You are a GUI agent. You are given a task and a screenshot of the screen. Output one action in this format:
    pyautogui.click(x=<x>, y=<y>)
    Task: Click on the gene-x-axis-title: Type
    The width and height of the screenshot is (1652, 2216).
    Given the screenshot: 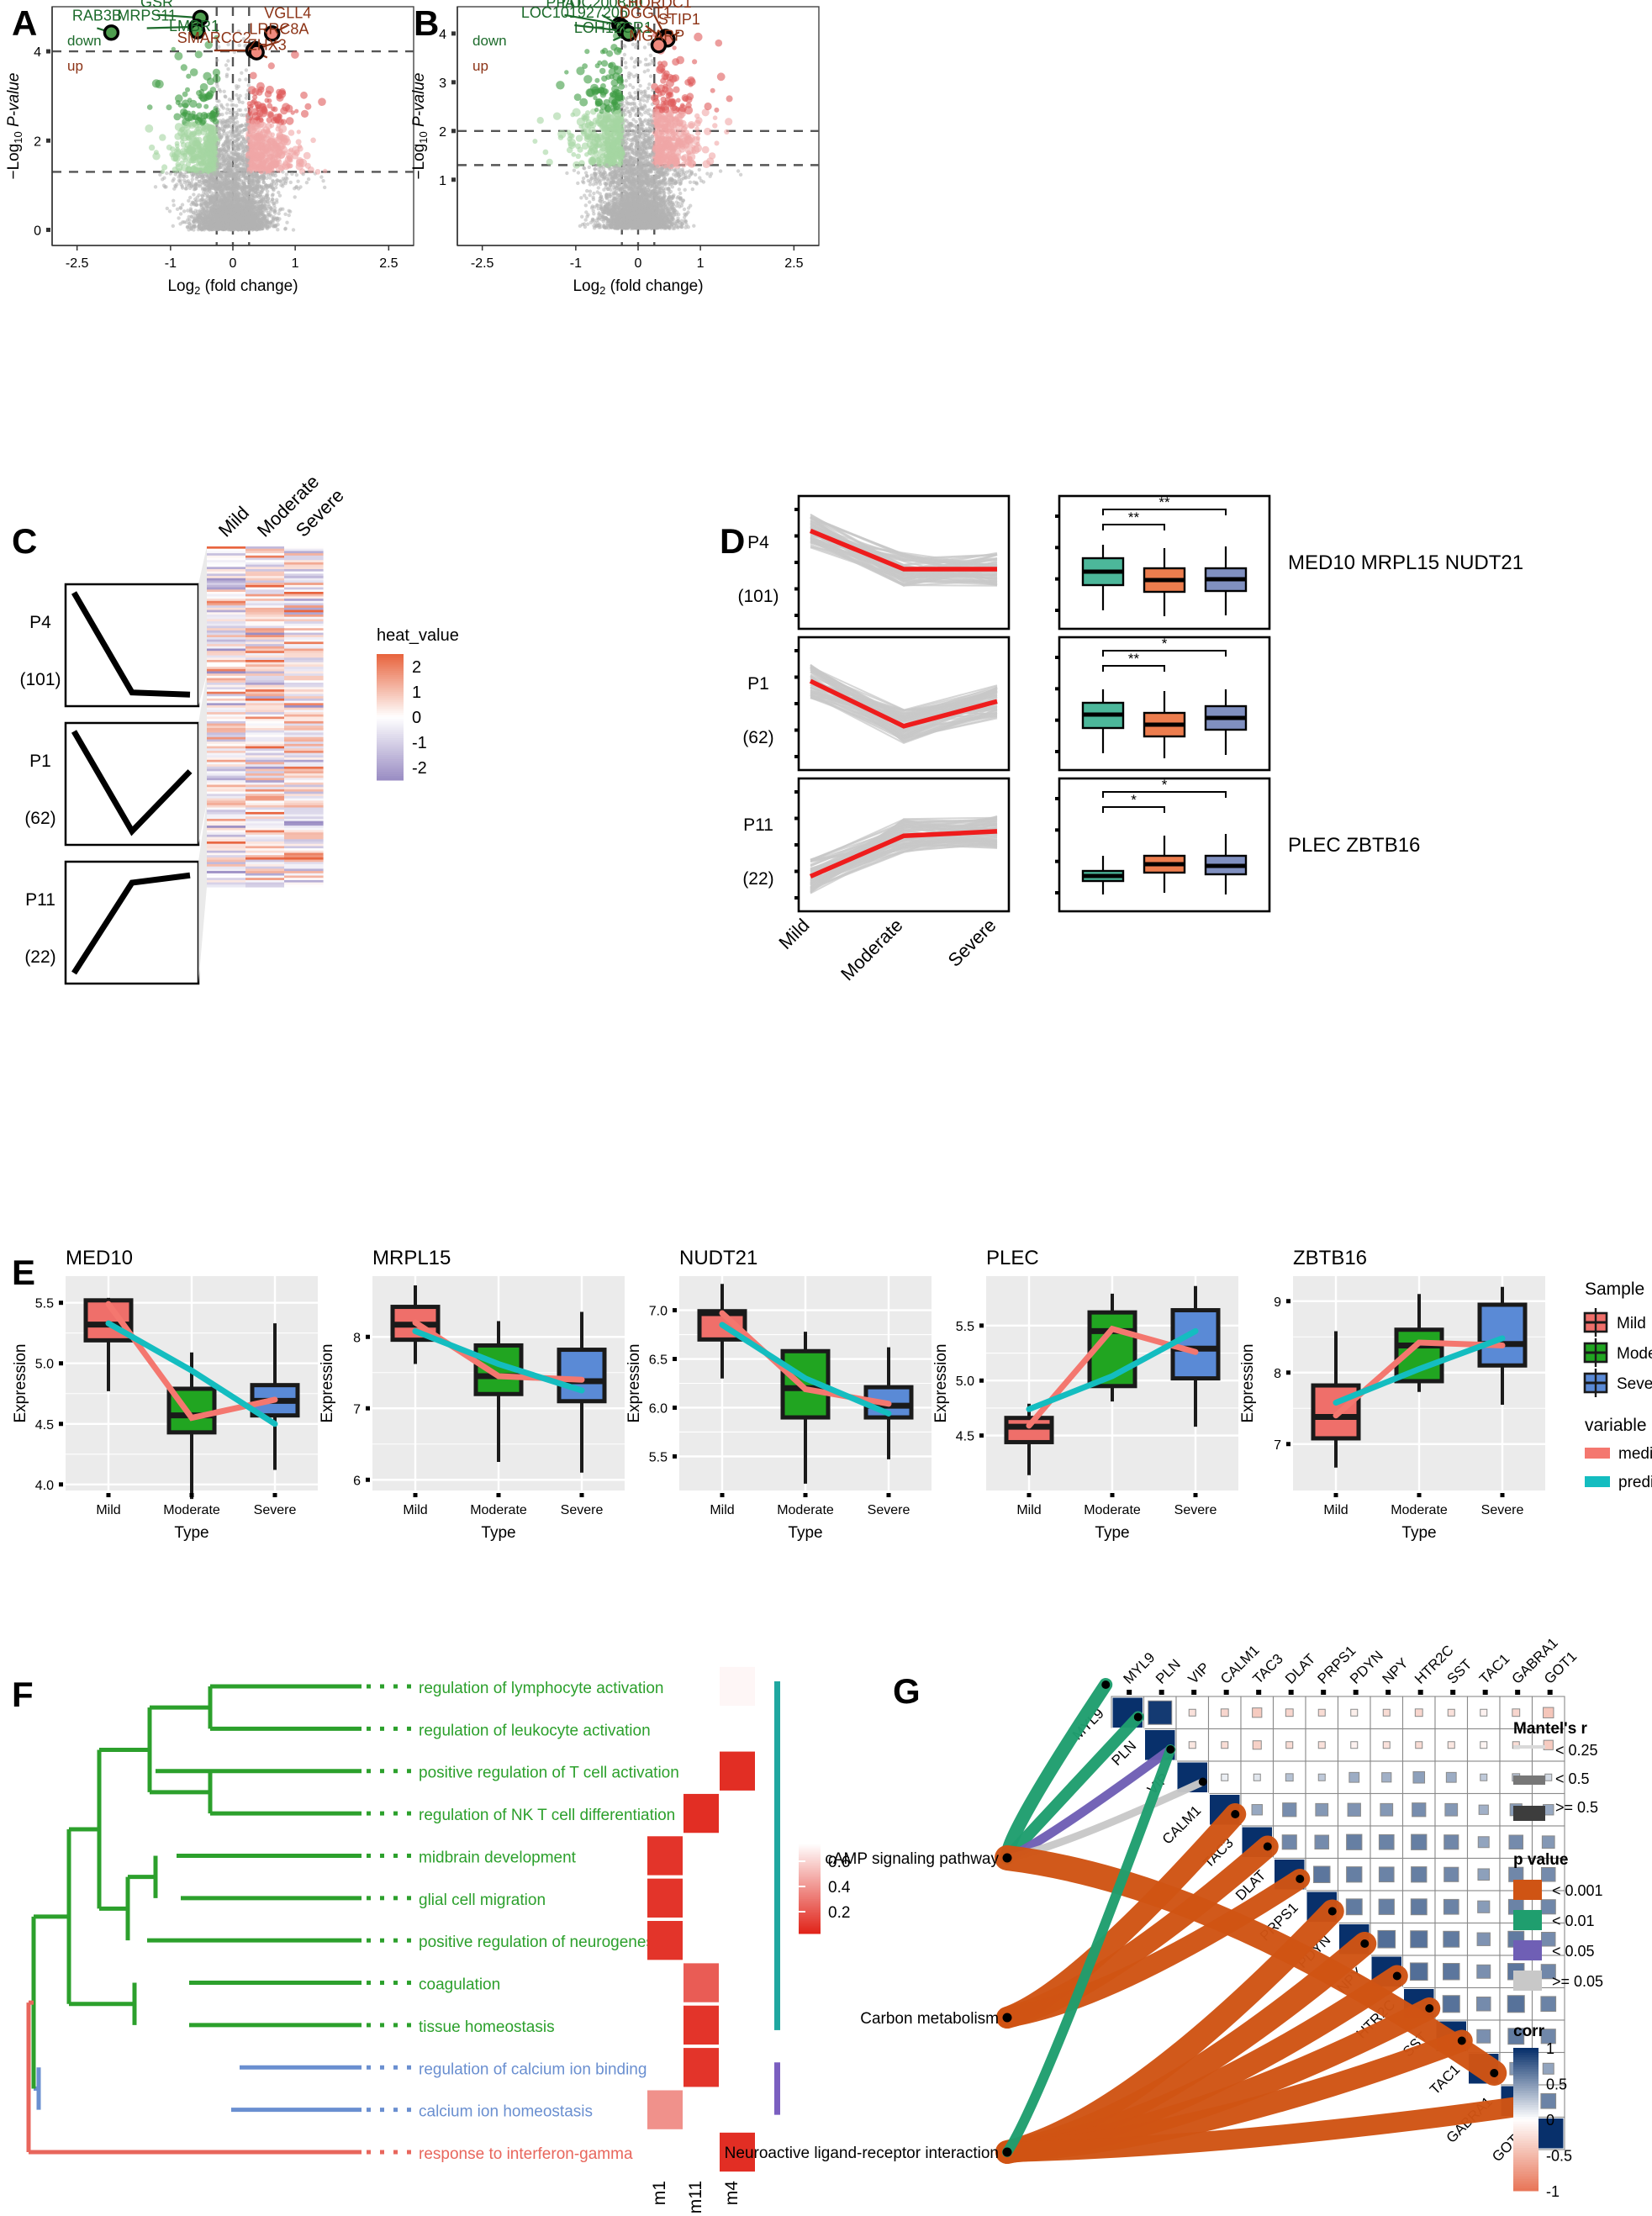 What is the action you would take?
    pyautogui.click(x=191, y=1533)
    